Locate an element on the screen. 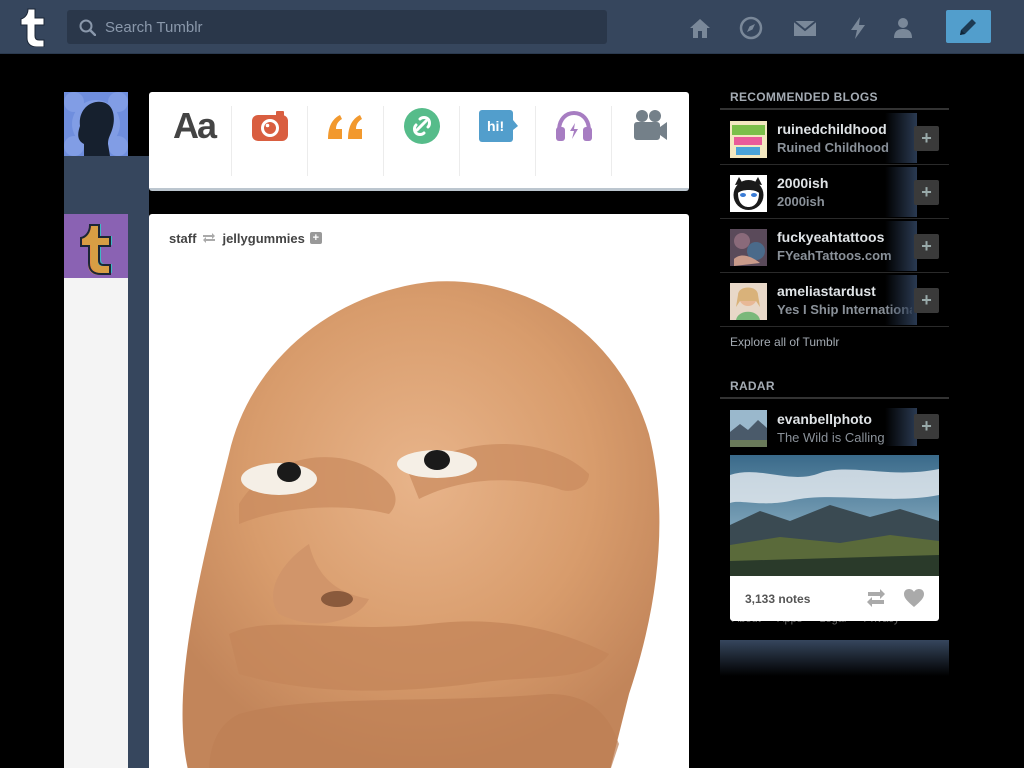 The width and height of the screenshot is (1024, 768). post-type-quote-button is located at coordinates (346, 140).